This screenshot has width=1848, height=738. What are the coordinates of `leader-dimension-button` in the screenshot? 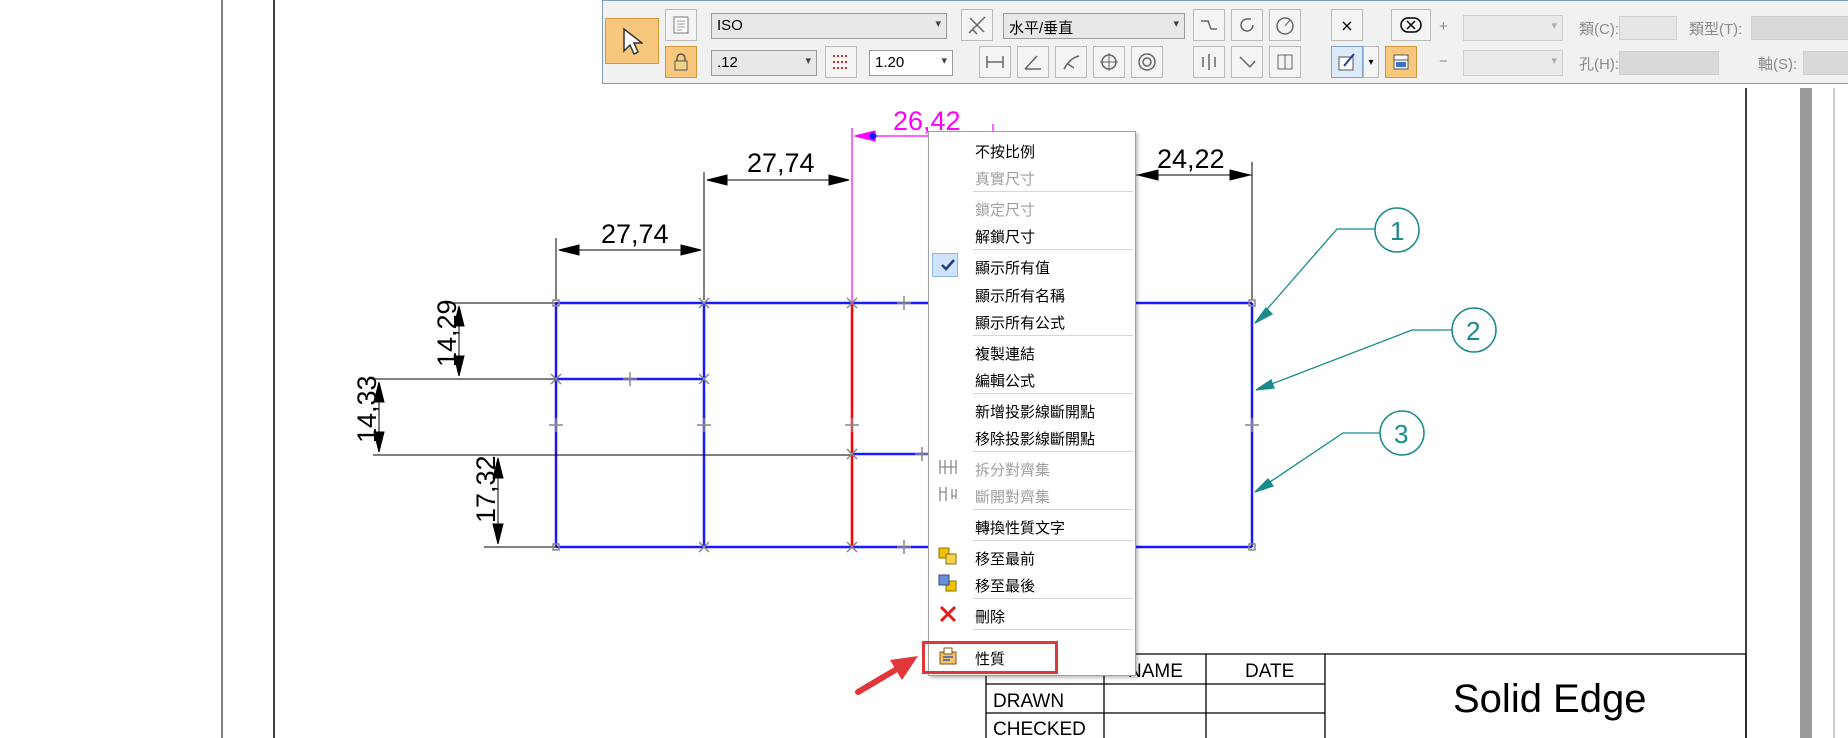 It's located at (1247, 62).